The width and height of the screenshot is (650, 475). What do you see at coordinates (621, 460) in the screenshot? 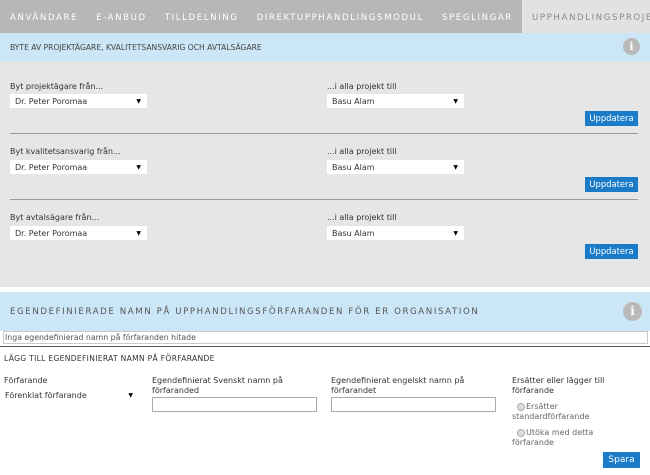
I see `save-button: Spara` at bounding box center [621, 460].